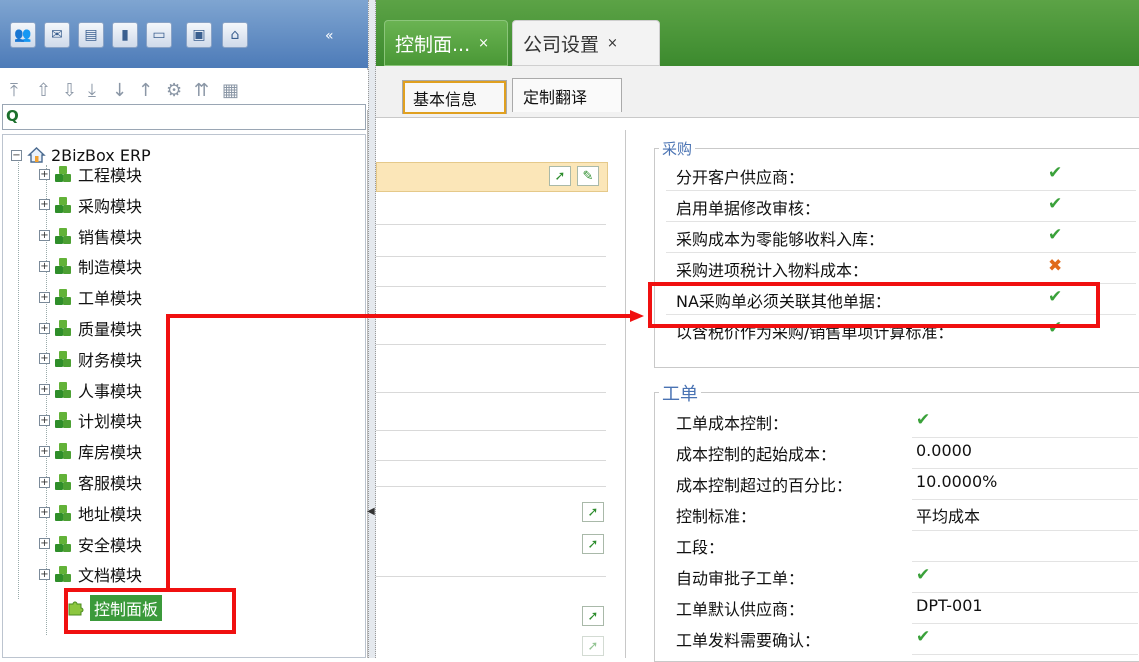 Image resolution: width=1139 pixels, height=662 pixels. I want to click on tree-item-label: 质量模块, so click(110, 329).